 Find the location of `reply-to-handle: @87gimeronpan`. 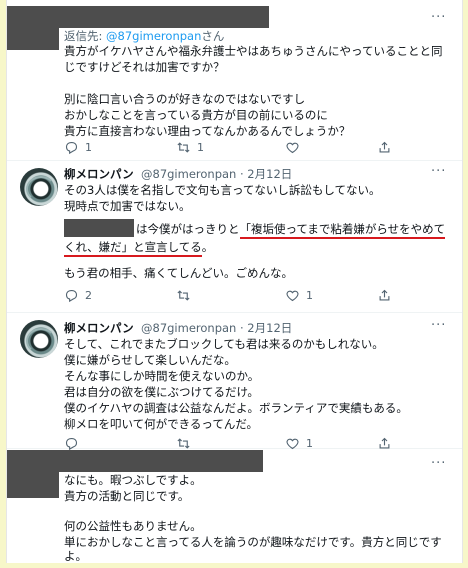

reply-to-handle: @87gimeronpan is located at coordinates (153, 36).